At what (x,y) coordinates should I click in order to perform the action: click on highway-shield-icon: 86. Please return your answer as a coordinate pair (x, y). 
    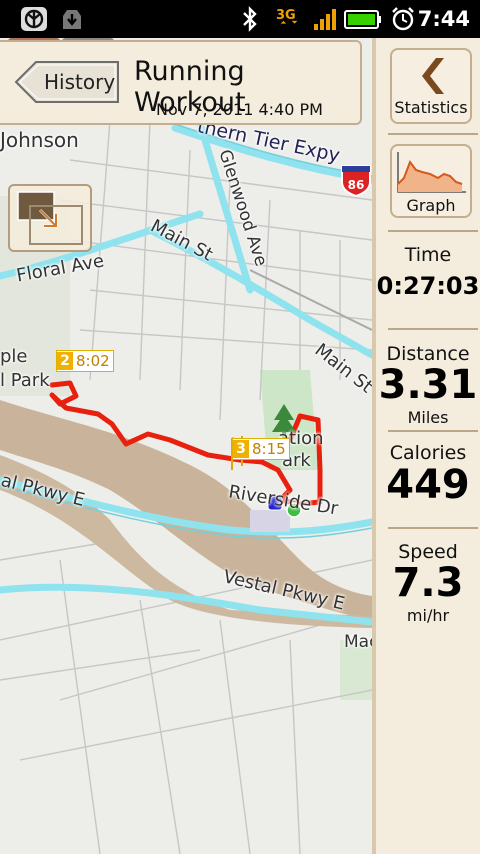
    Looking at the image, I should click on (356, 181).